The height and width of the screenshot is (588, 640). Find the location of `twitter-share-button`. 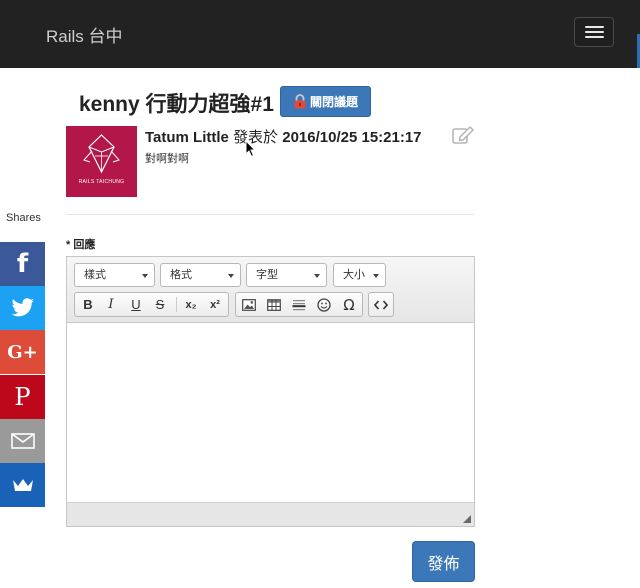

twitter-share-button is located at coordinates (22, 308).